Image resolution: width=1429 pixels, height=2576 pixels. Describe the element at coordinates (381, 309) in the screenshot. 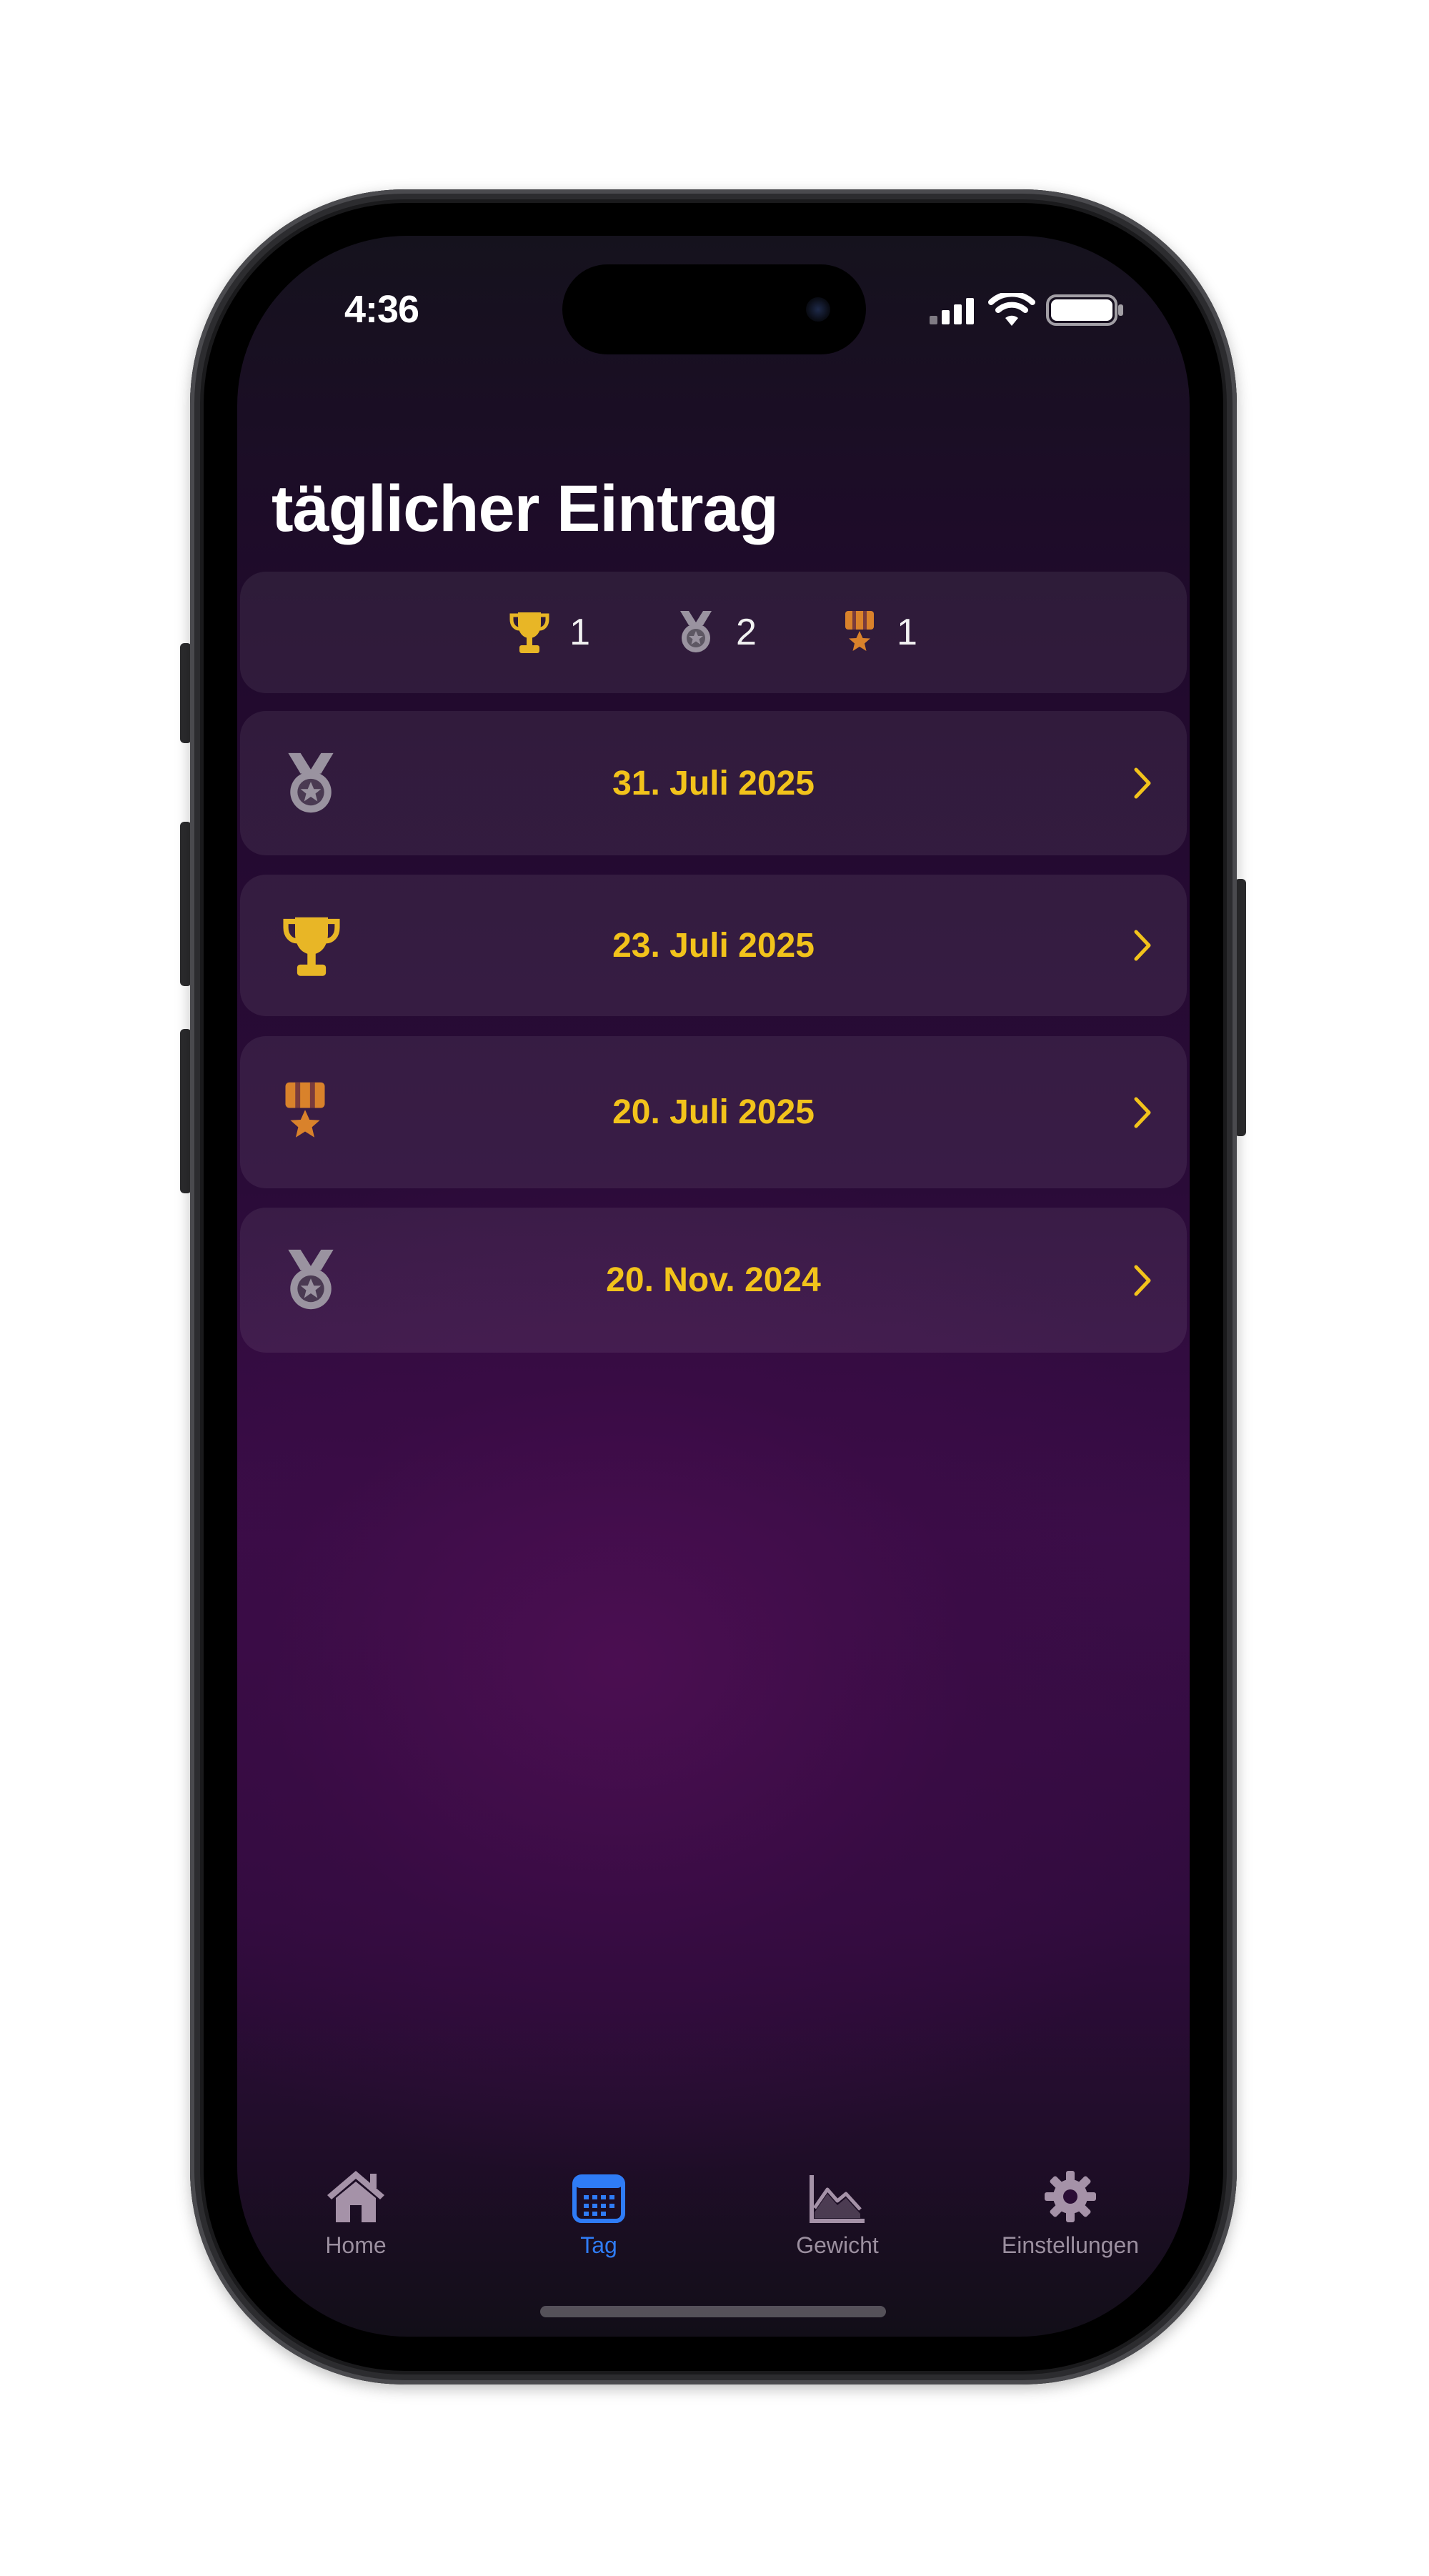

I see `status-time: 4:36` at that location.